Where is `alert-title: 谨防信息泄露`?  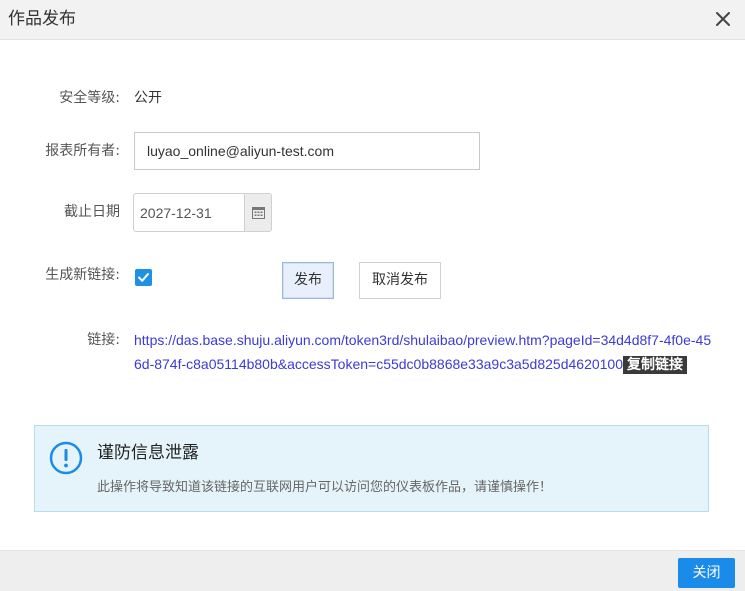
alert-title: 谨防信息泄露 is located at coordinates (148, 453).